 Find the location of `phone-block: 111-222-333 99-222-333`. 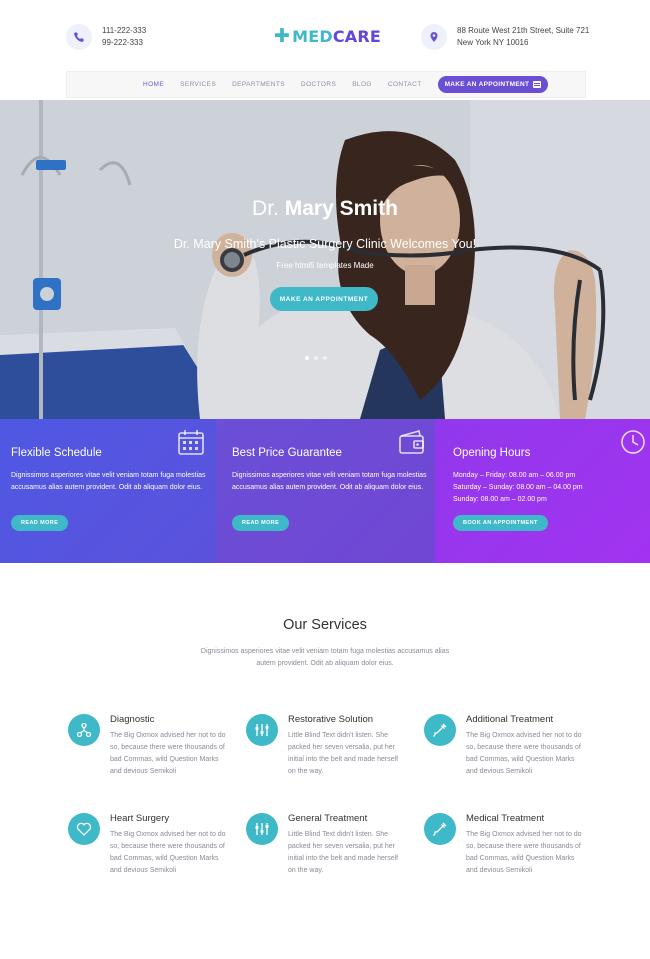

phone-block: 111-222-333 99-222-333 is located at coordinates (106, 37).